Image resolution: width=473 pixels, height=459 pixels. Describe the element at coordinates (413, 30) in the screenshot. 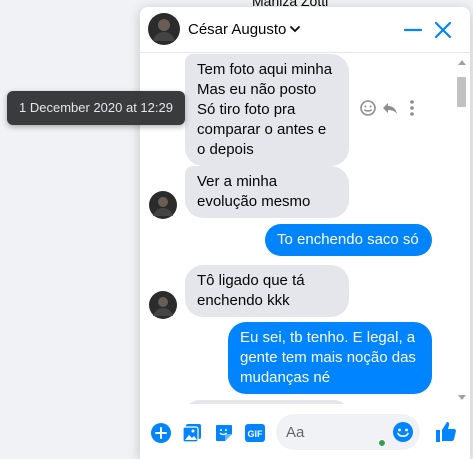

I see `minimize-icon` at that location.